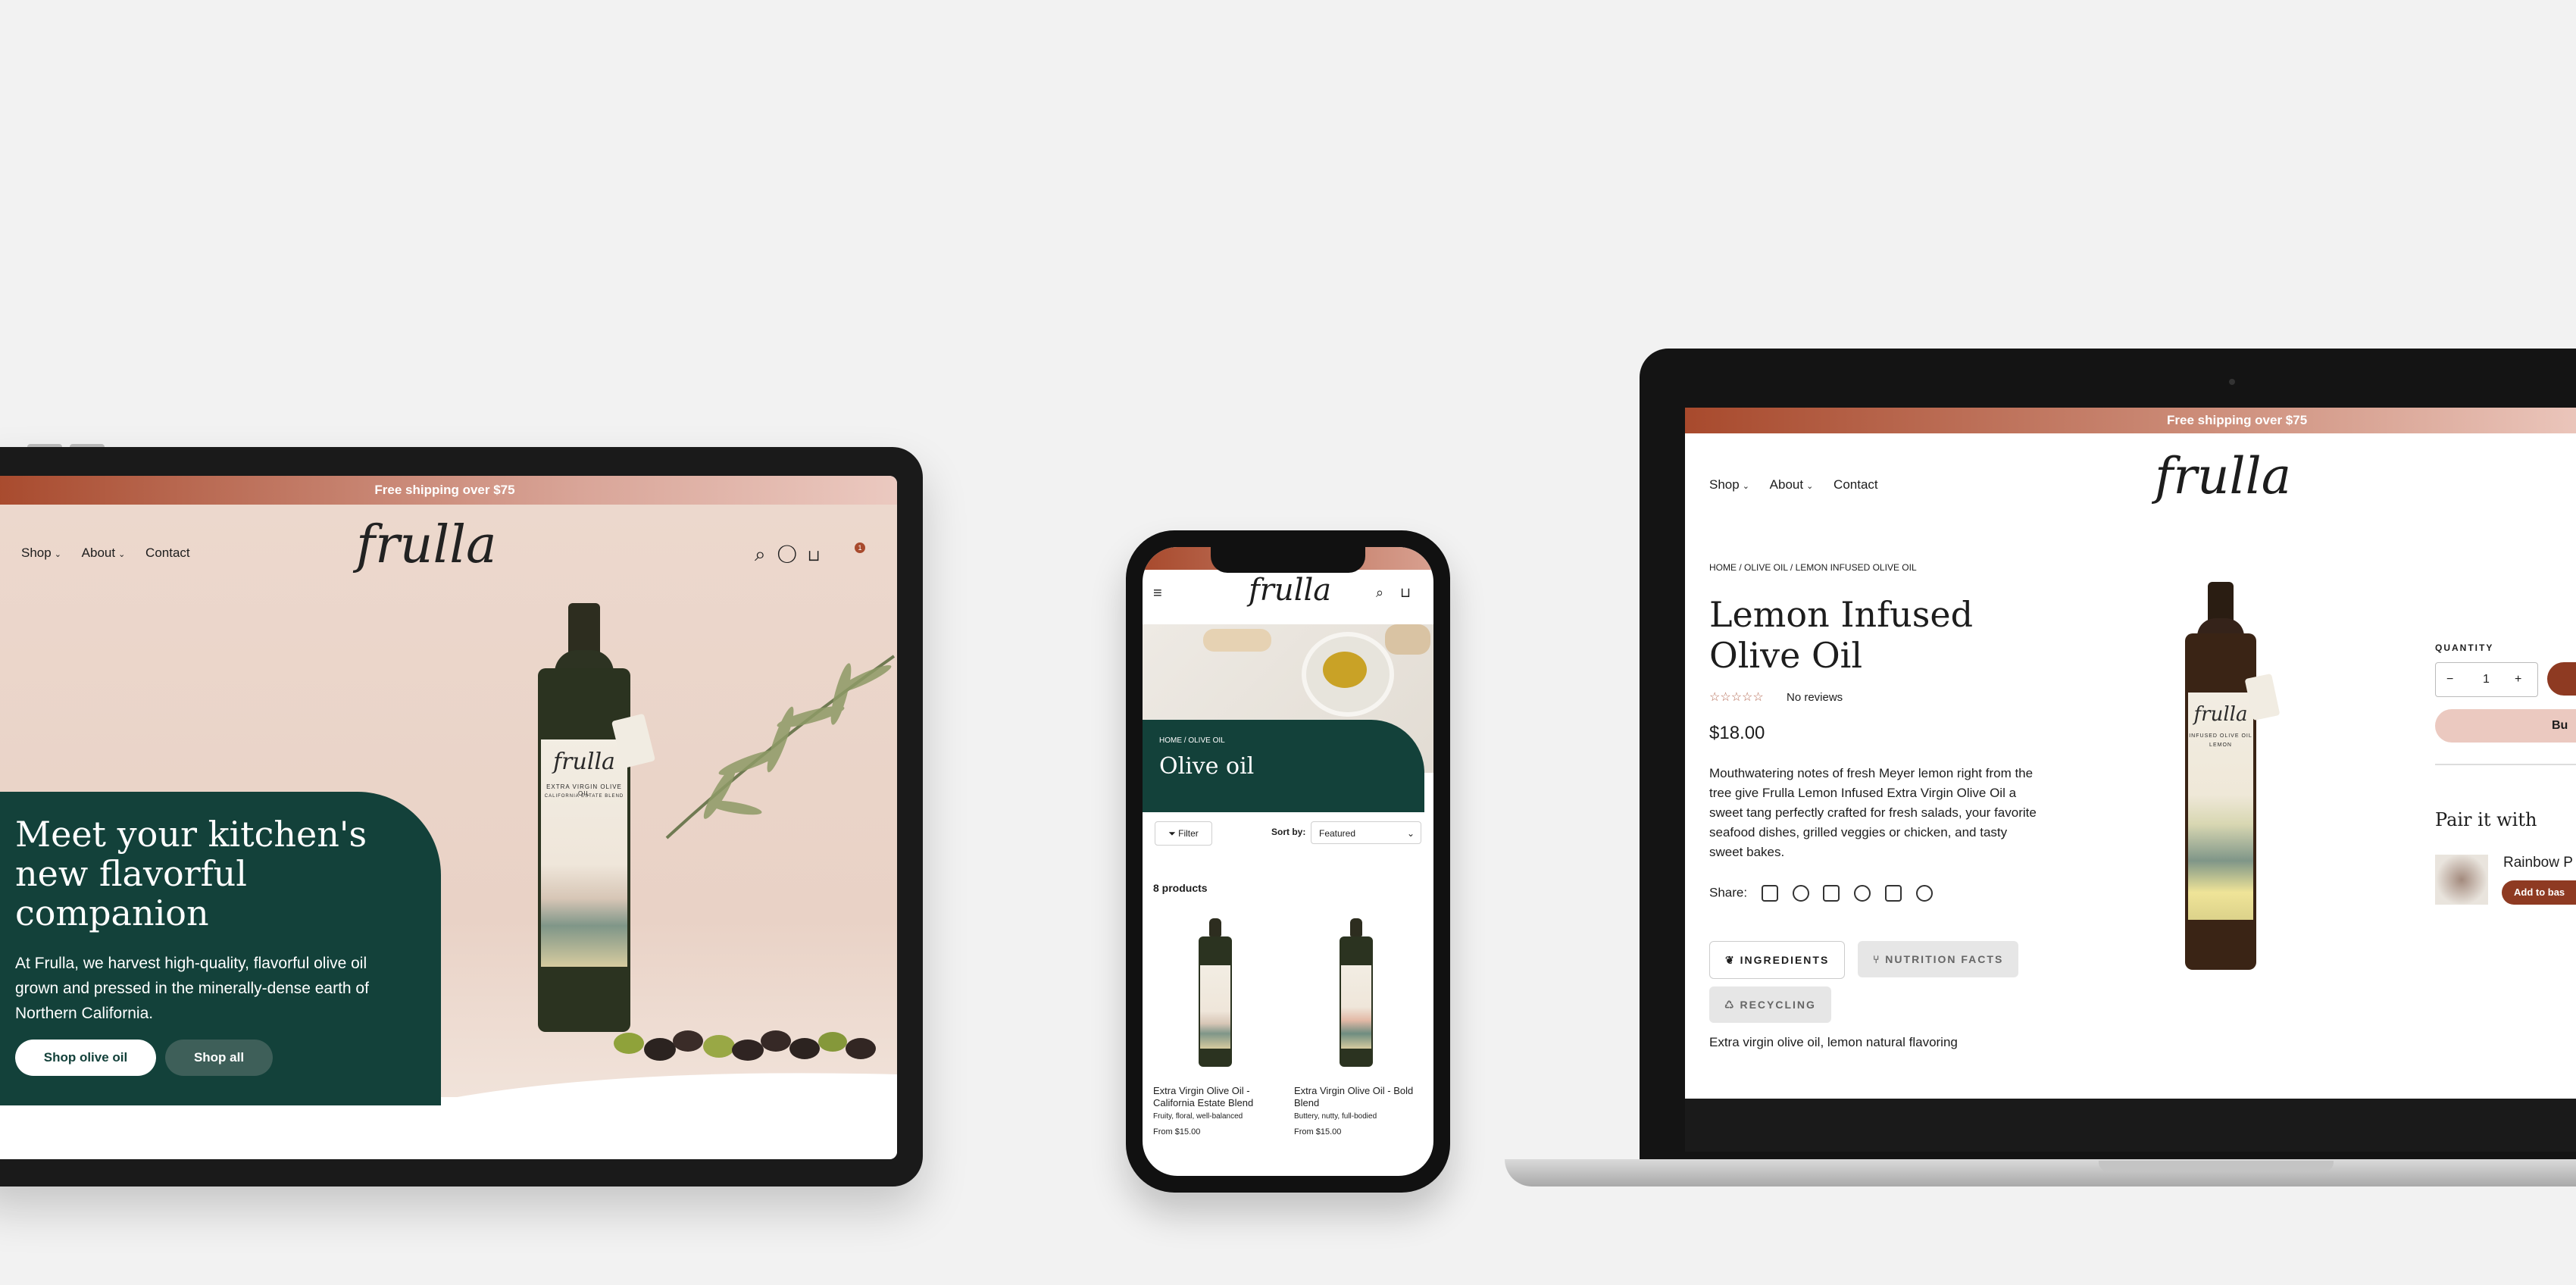  I want to click on plus-icon: +, so click(2518, 679).